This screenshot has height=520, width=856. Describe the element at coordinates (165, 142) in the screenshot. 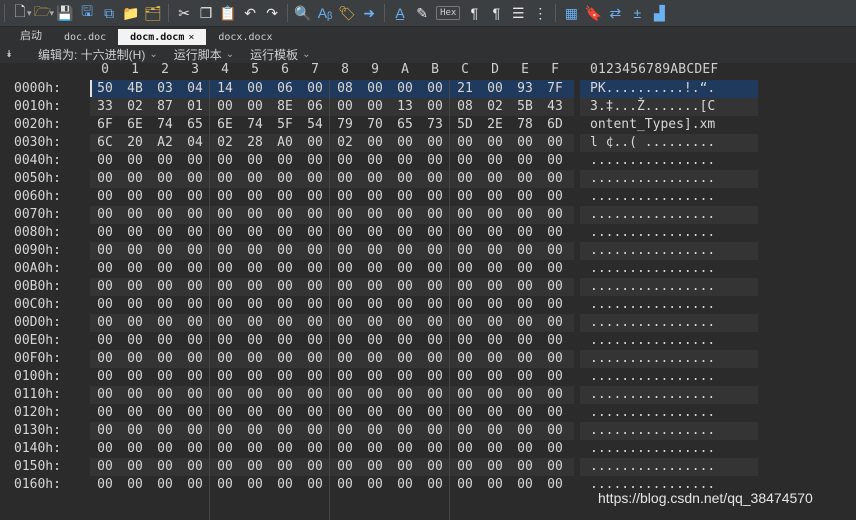

I see `hex-byte: A2` at that location.